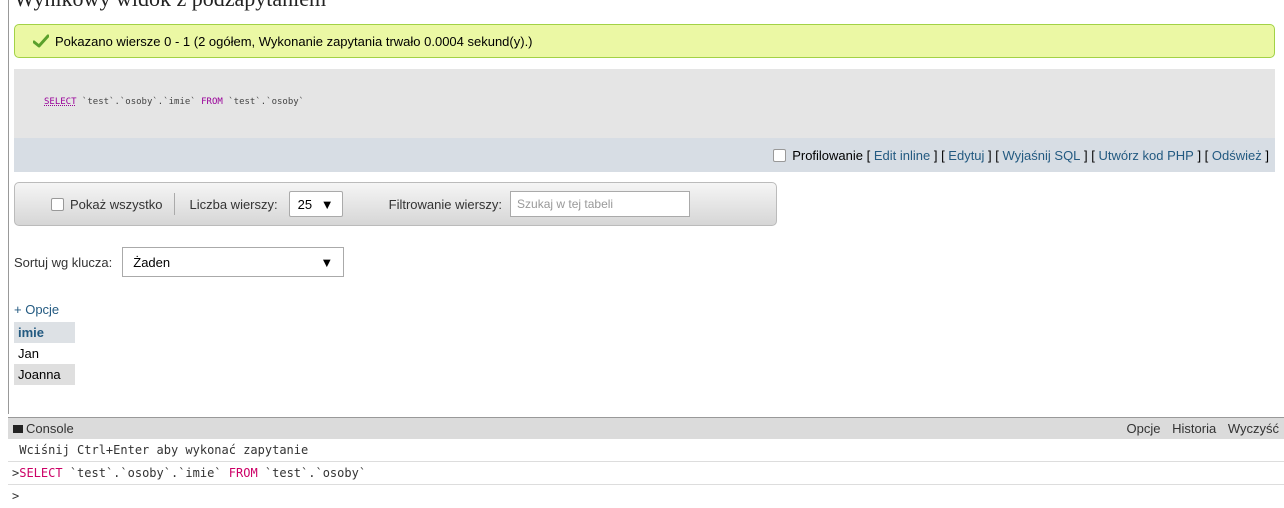 The height and width of the screenshot is (508, 1284). Describe the element at coordinates (828, 155) in the screenshot. I see `profiling-label: Profilowanie` at that location.